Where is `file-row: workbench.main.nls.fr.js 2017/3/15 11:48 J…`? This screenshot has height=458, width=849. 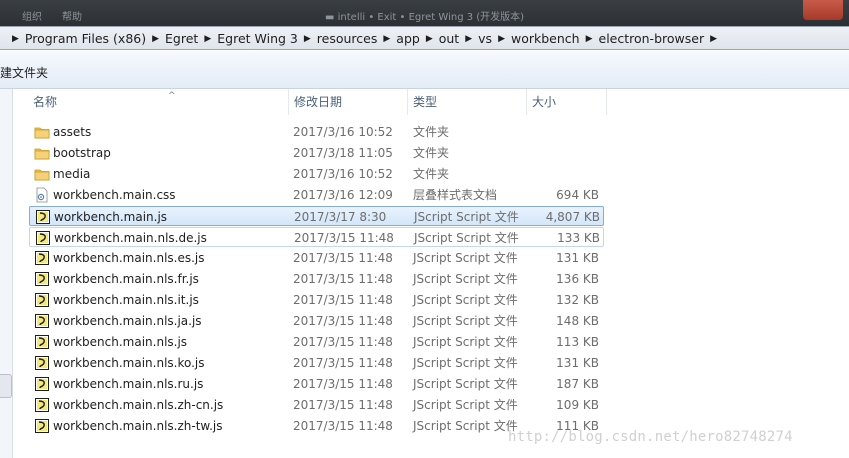
file-row: workbench.main.nls.fr.js 2017/3/15 11:48 J… is located at coordinates (316, 279).